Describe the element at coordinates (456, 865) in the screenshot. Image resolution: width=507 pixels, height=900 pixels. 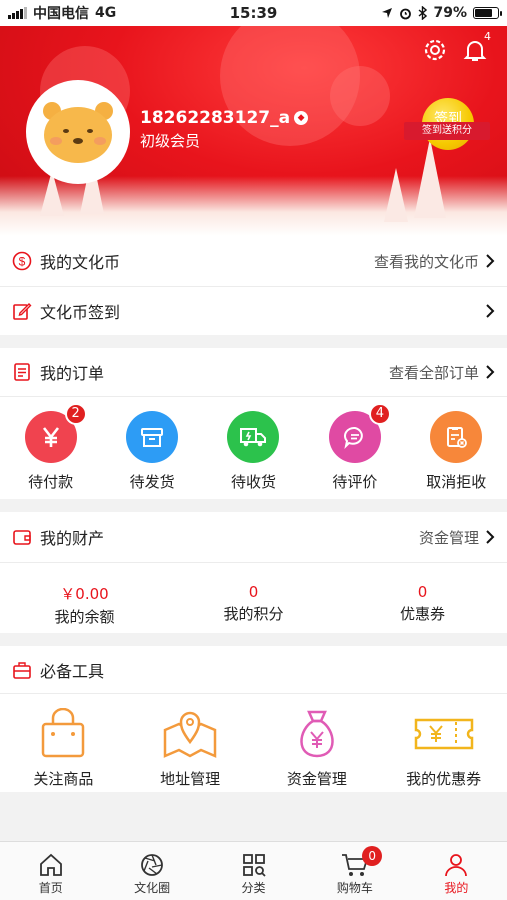
I see `user-icon` at that location.